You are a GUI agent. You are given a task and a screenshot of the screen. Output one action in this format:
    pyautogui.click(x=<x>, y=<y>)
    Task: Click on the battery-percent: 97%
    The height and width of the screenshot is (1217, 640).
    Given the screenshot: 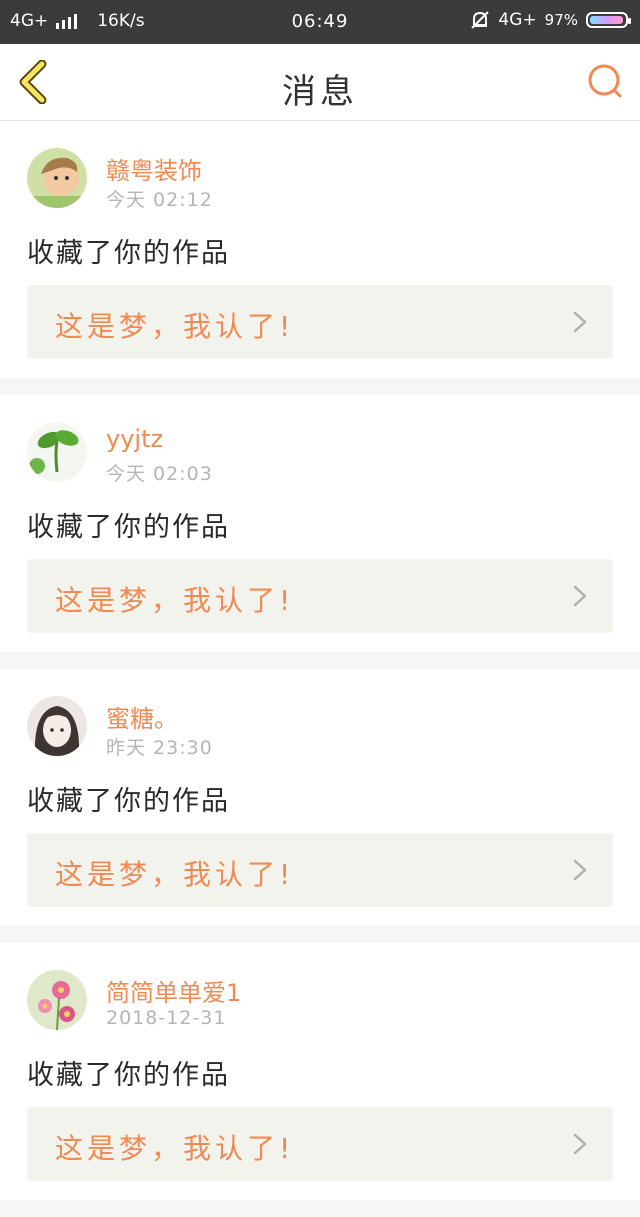 What is the action you would take?
    pyautogui.click(x=561, y=20)
    